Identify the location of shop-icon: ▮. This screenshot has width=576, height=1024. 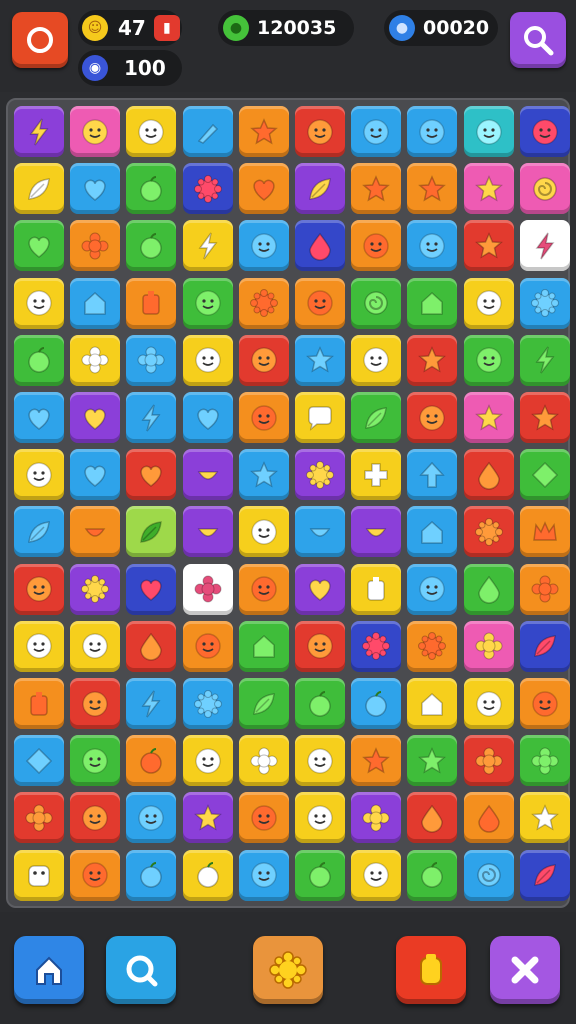
(166, 28).